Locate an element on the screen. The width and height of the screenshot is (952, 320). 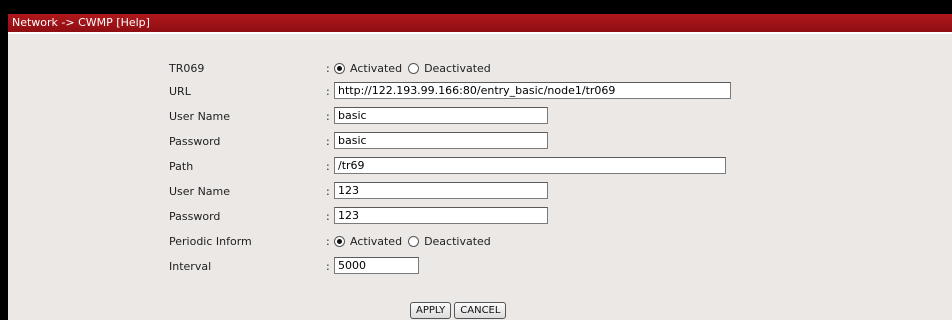
periodic-deactivated-label: Deactivated is located at coordinates (457, 241).